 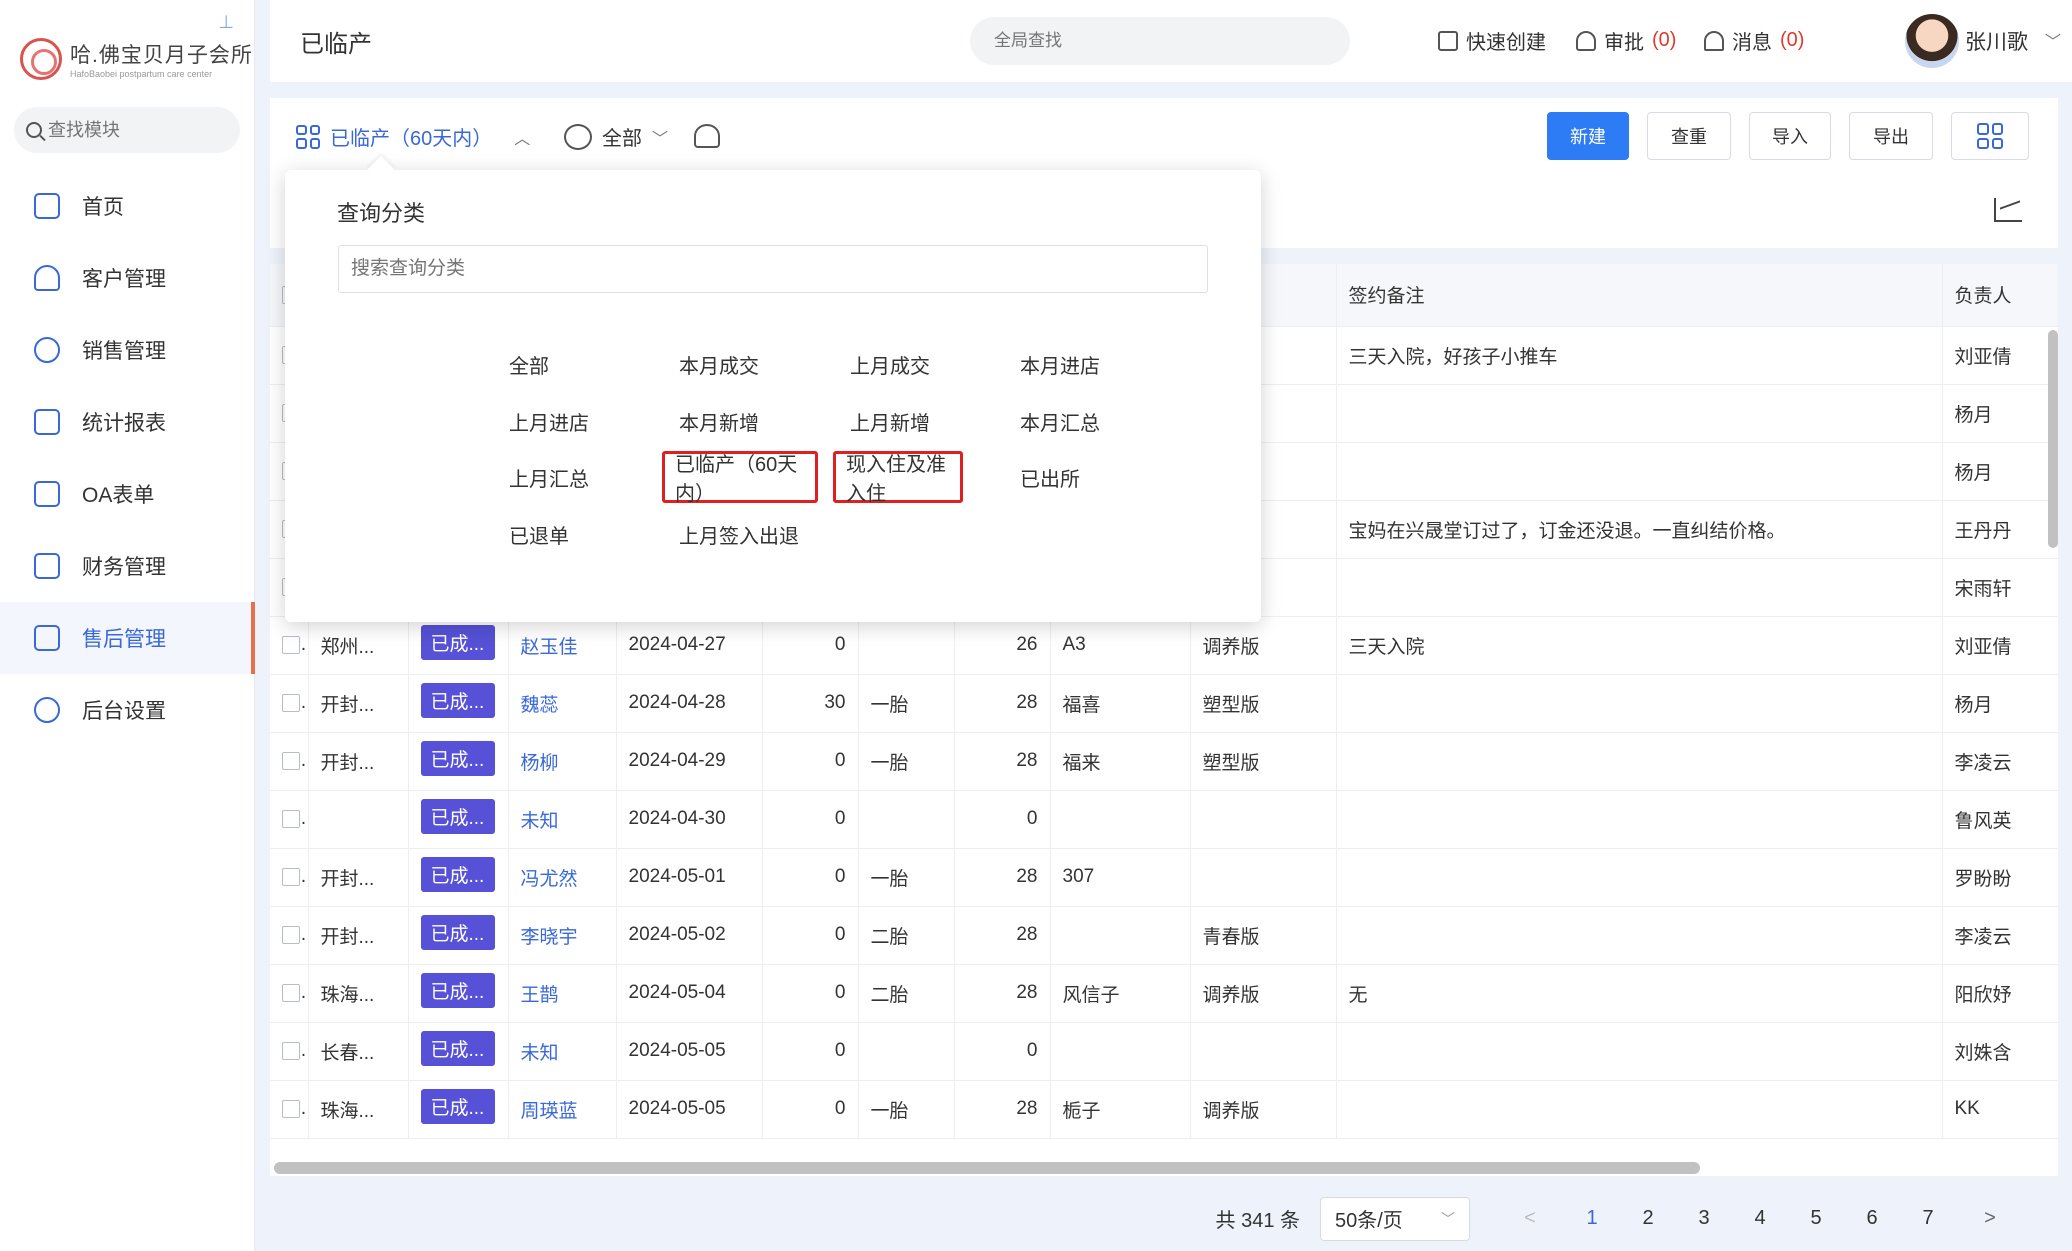 I want to click on page-4-button: 4, so click(x=1760, y=1218).